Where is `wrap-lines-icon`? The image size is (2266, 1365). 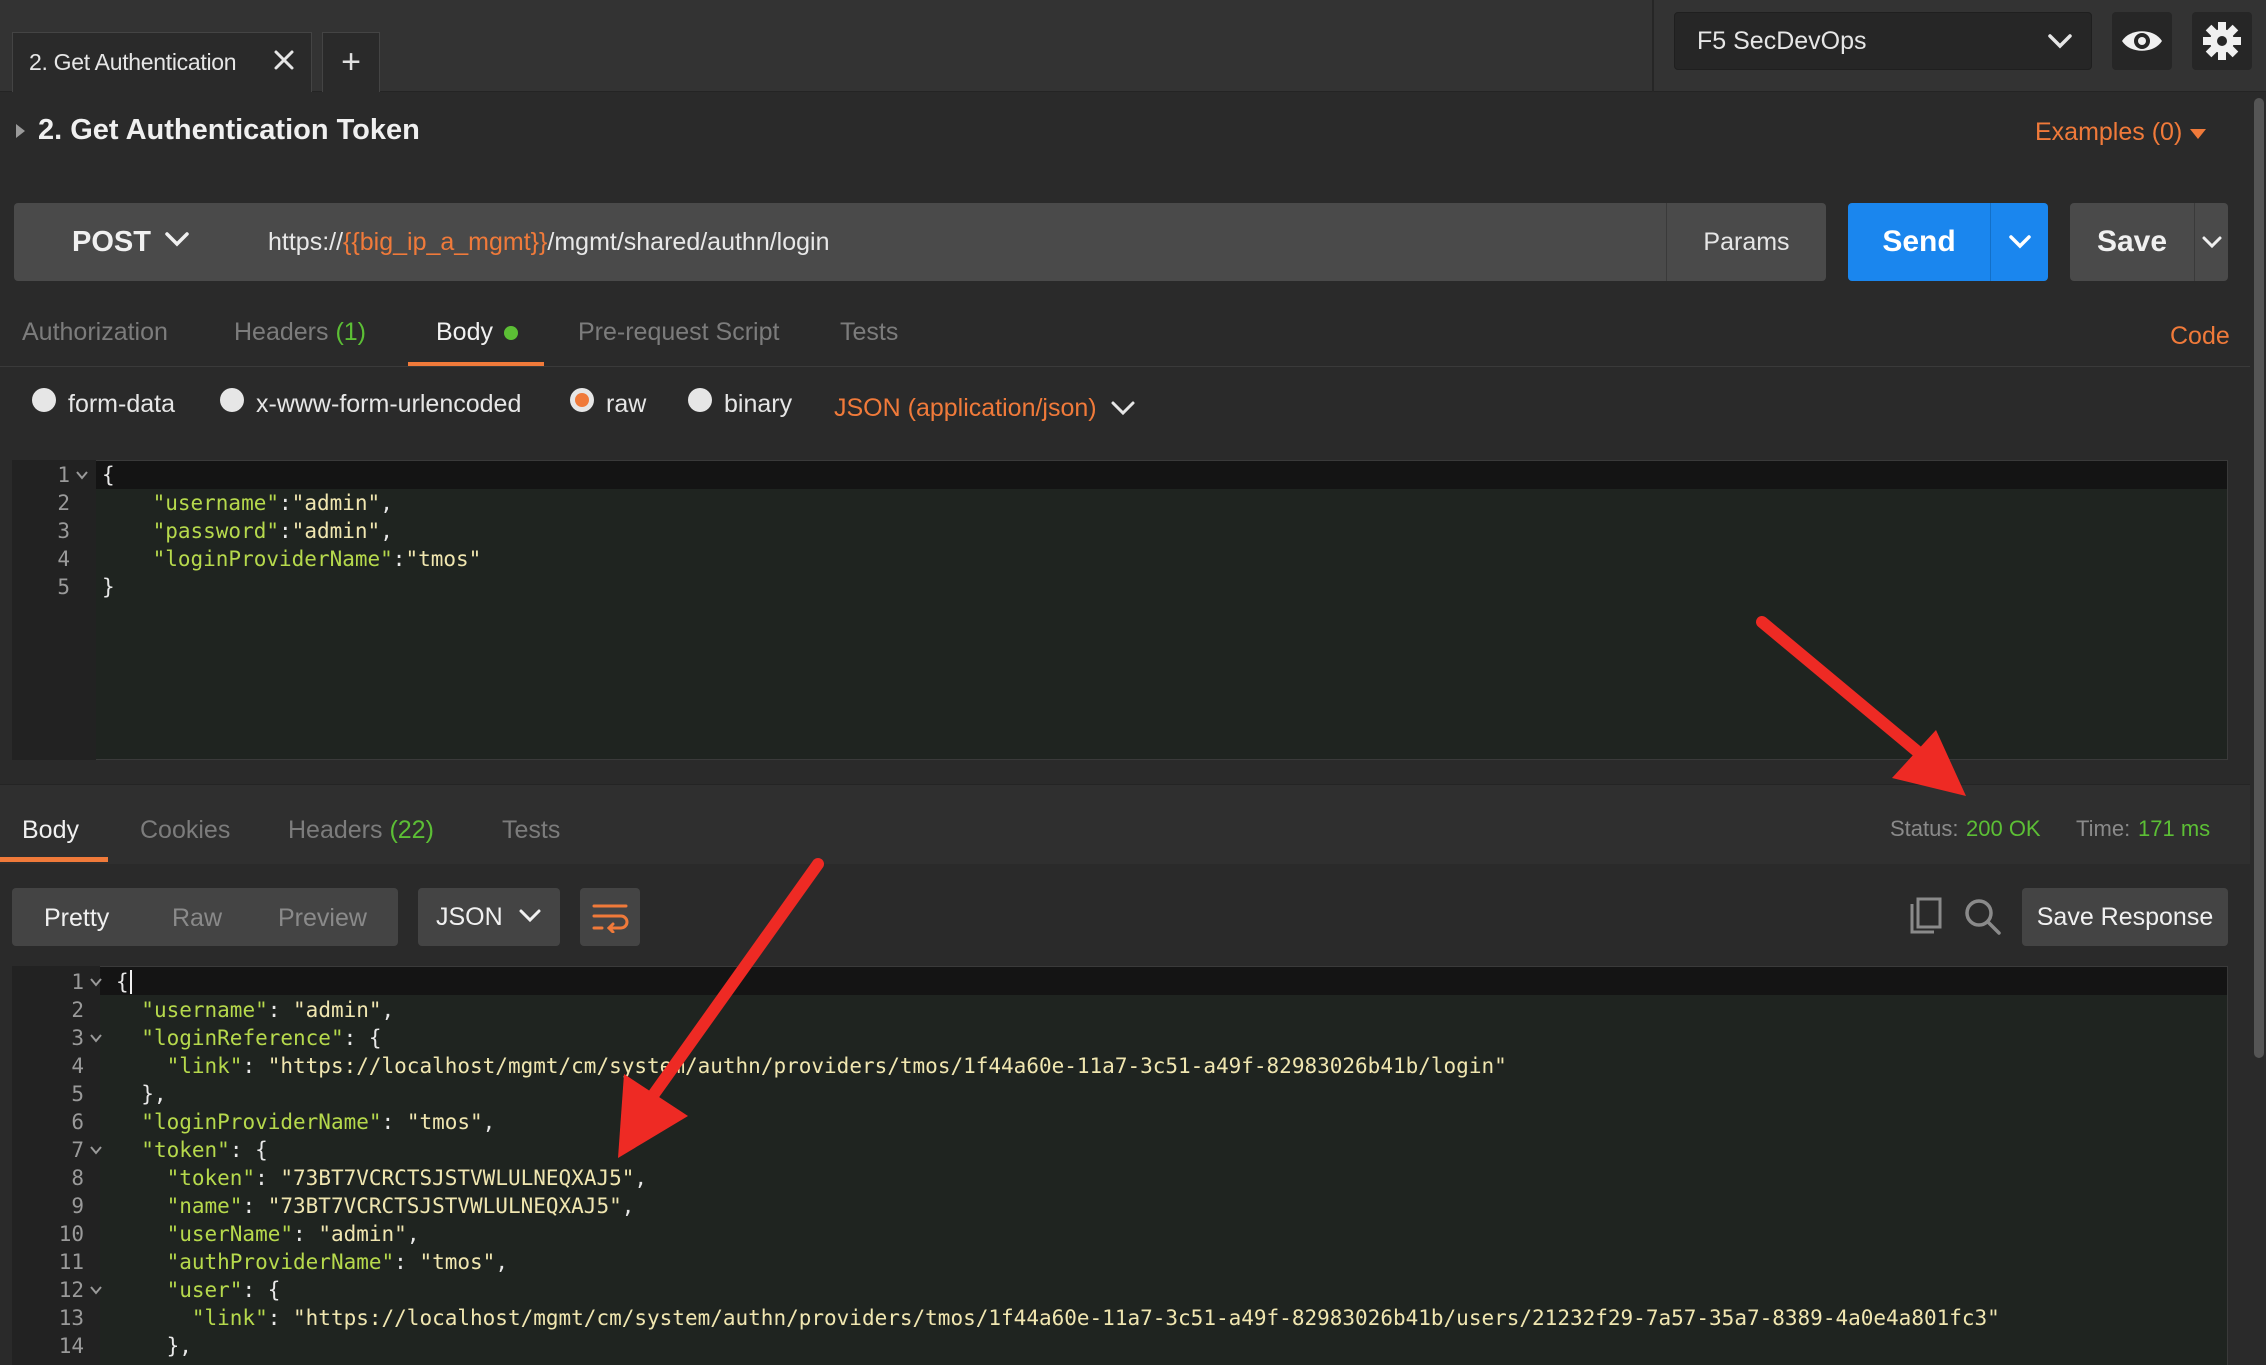 wrap-lines-icon is located at coordinates (610, 918).